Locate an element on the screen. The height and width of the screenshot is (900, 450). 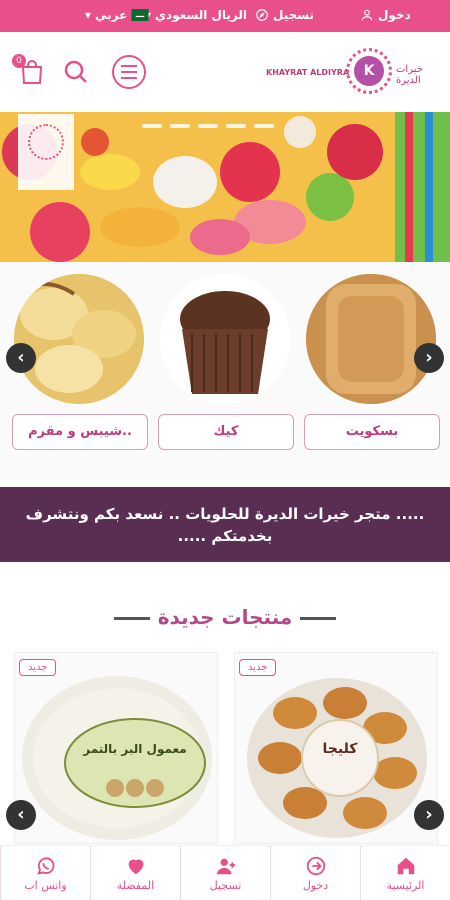
register-link: تسجيل is located at coordinates (284, 15).